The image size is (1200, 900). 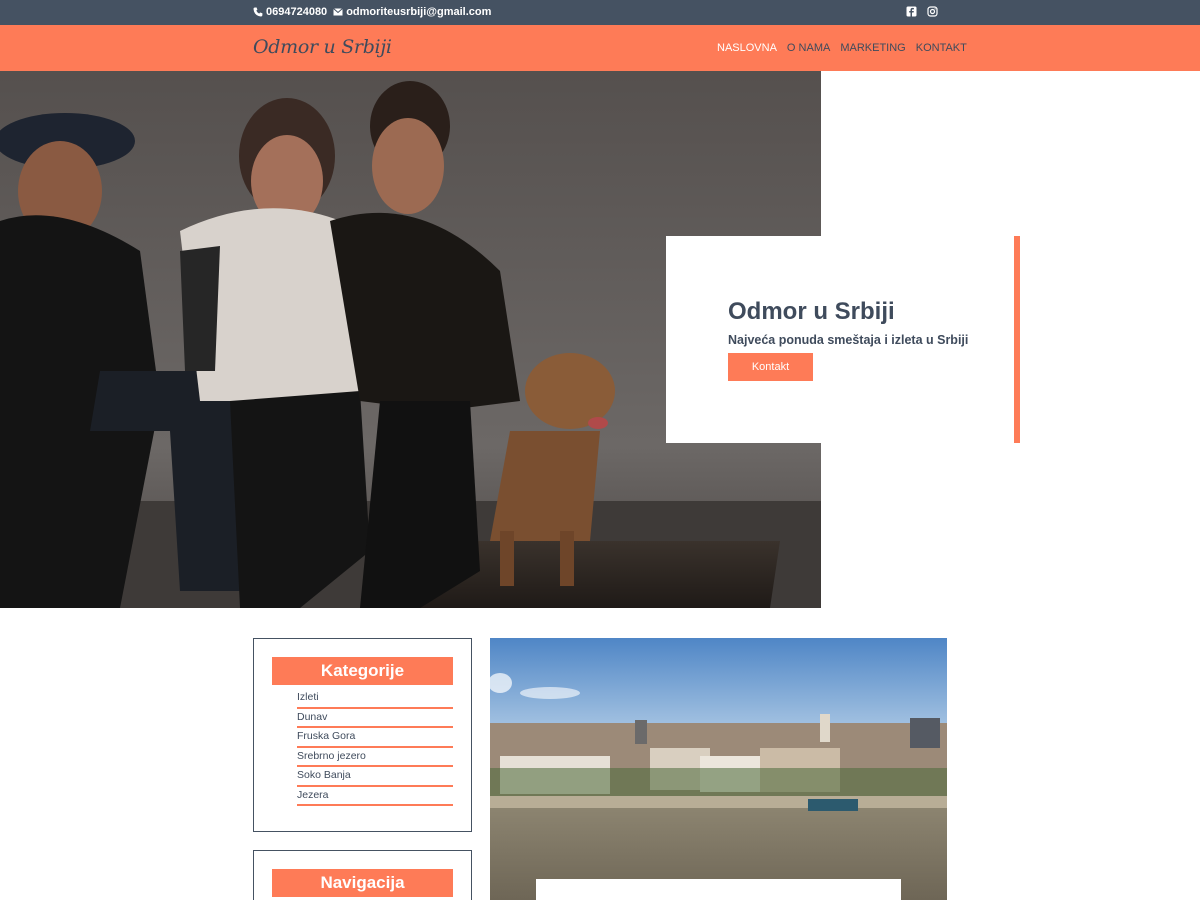 I want to click on nav-item-naslovna: NASLOVNA, so click(x=747, y=48).